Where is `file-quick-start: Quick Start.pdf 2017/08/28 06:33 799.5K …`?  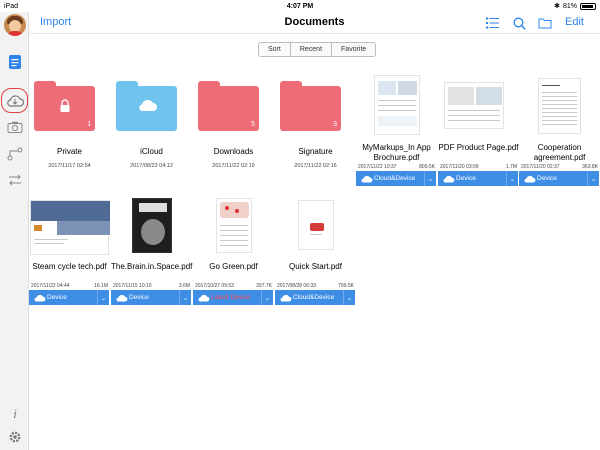 file-quick-start: Quick Start.pdf 2017/08/28 06:33 799.5K … is located at coordinates (315, 250).